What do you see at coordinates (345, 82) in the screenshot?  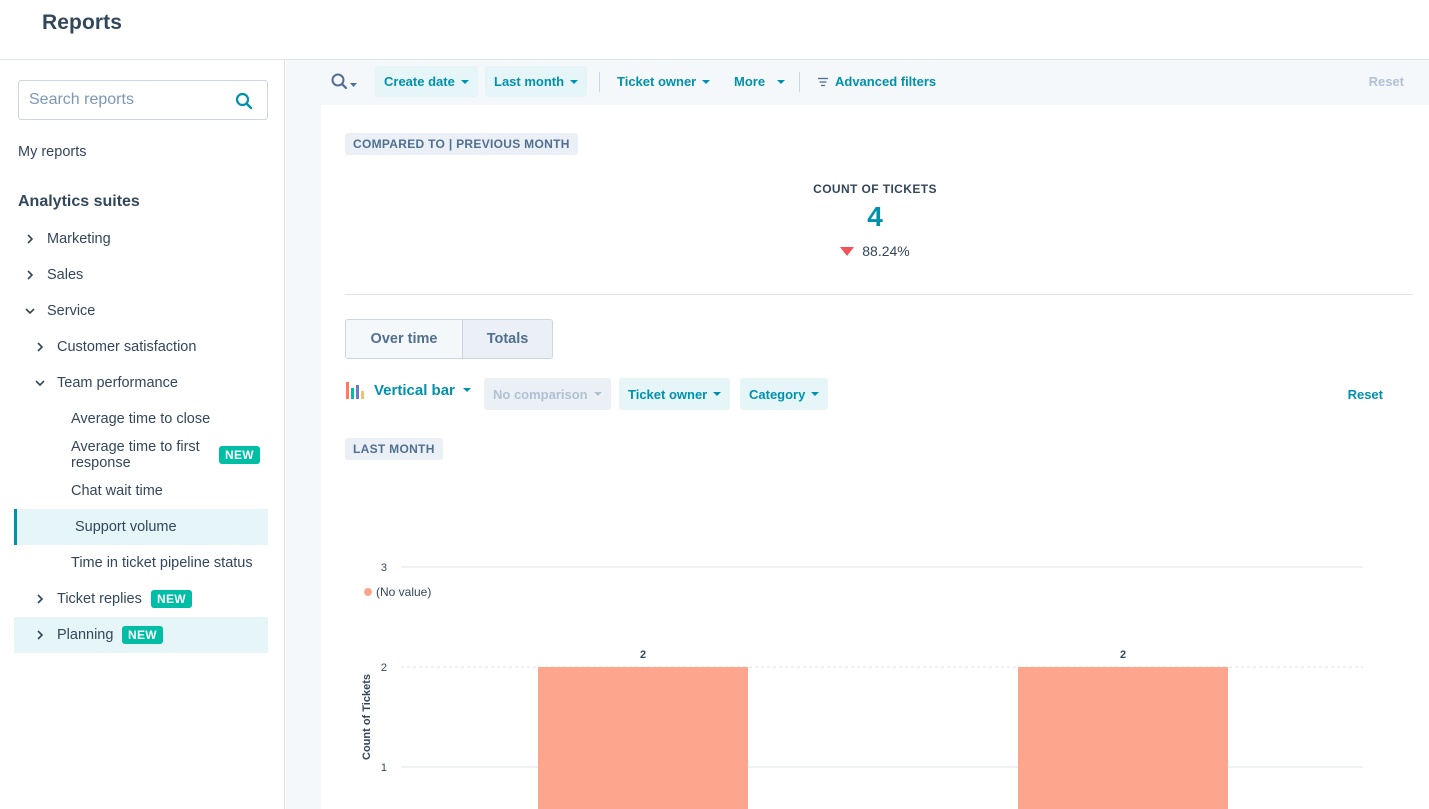 I see `filter-search-icon` at bounding box center [345, 82].